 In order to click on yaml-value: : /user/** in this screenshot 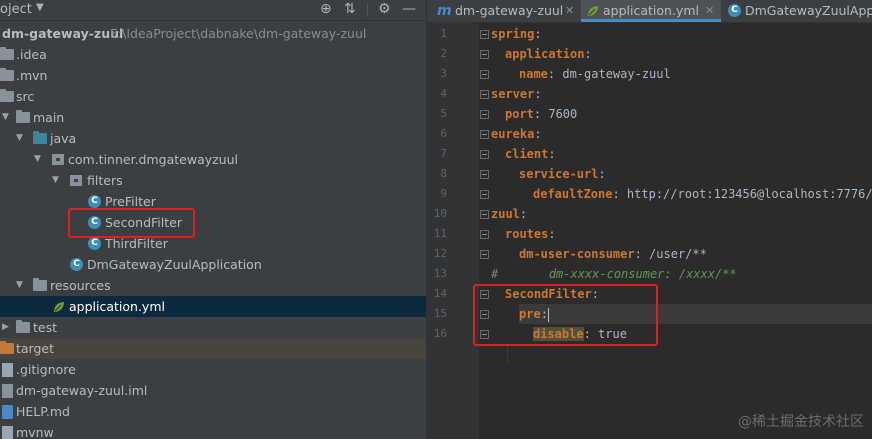, I will do `click(670, 254)`.